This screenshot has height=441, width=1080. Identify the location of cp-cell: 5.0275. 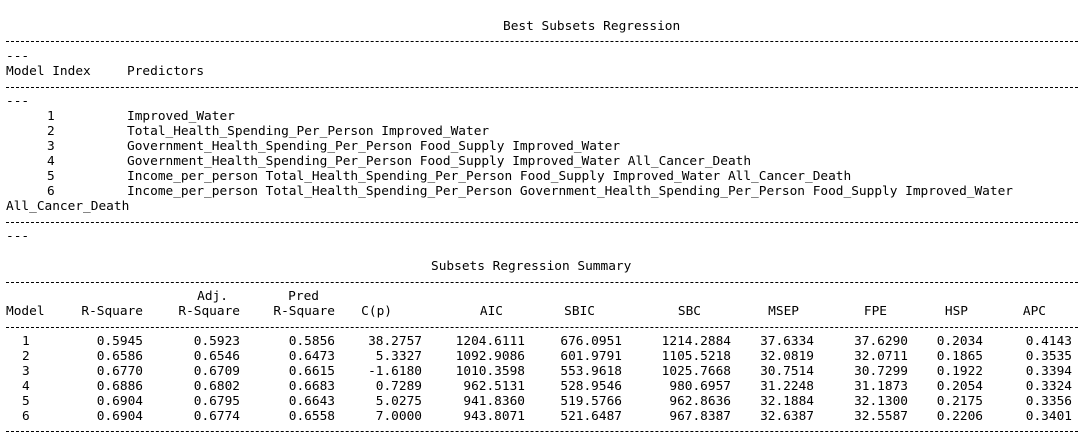
(398, 401).